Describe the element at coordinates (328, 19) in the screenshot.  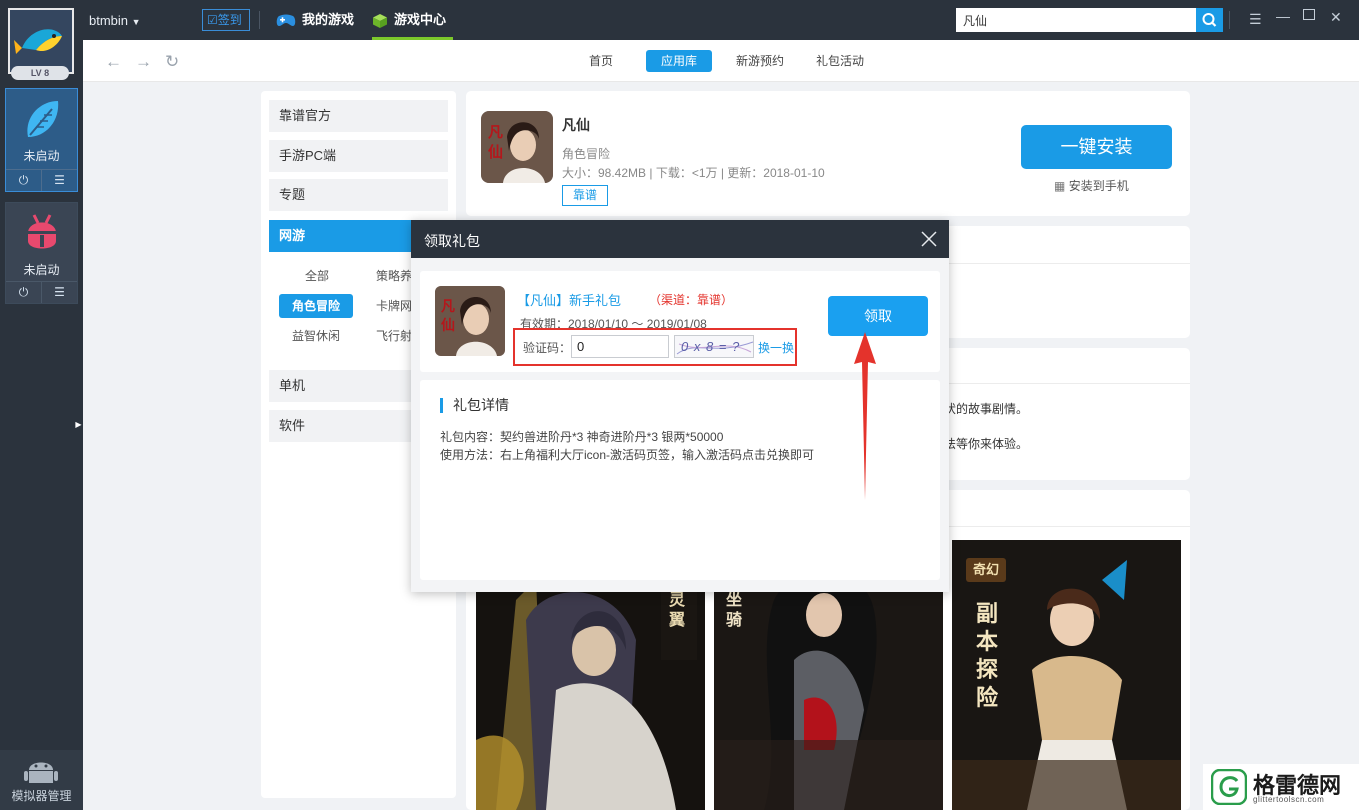
I see `tab-label: 我的游戏` at that location.